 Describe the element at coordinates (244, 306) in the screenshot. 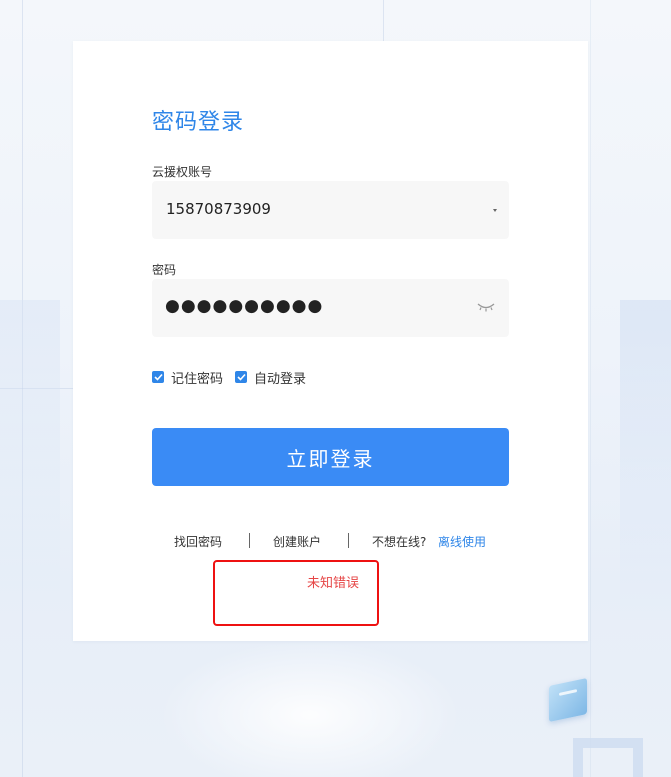

I see `password-value: ●●●●●●●●●●` at that location.